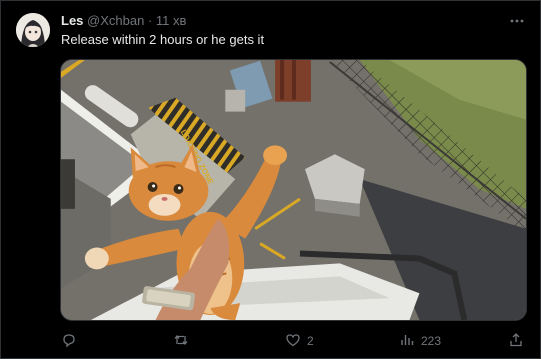 The height and width of the screenshot is (359, 541). I want to click on reply-icon, so click(69, 341).